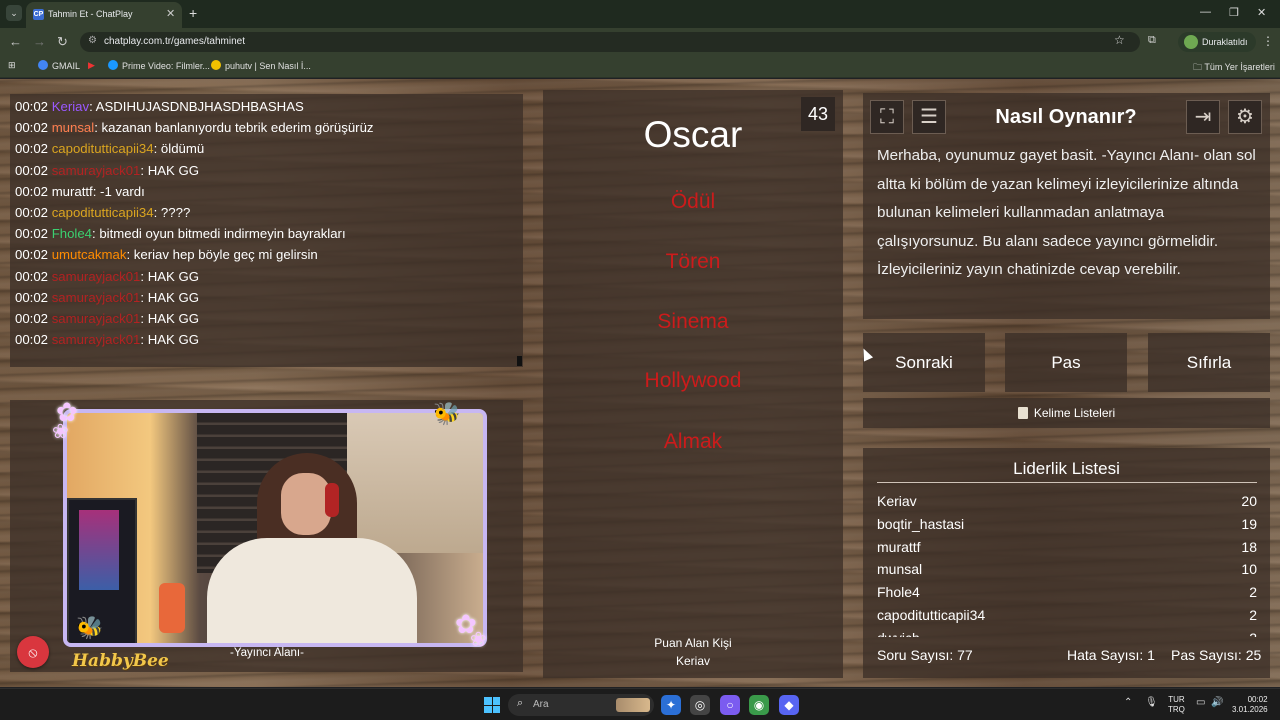 This screenshot has width=1280, height=720. I want to click on taboo-word: Almak, so click(693, 441).